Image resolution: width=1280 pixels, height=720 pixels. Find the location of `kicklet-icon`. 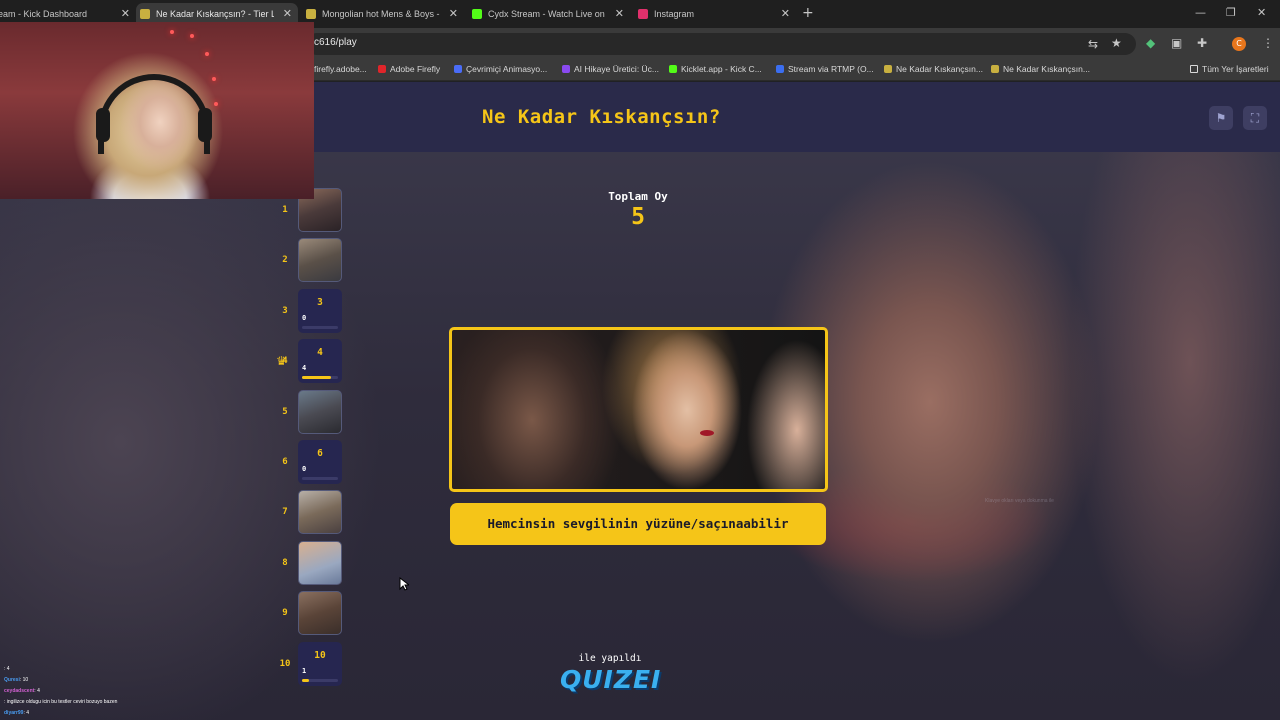

kicklet-icon is located at coordinates (673, 69).